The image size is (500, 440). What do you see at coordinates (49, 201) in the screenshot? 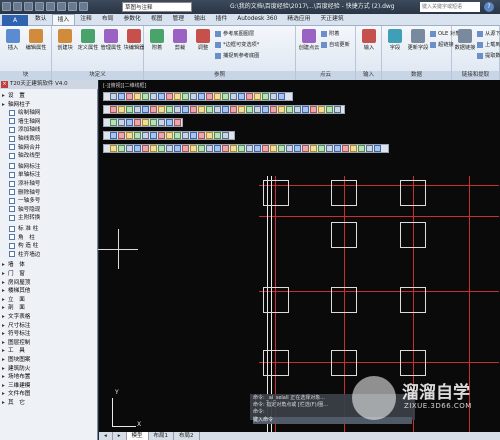
I see `menu-item: 一轴多号` at bounding box center [49, 201].